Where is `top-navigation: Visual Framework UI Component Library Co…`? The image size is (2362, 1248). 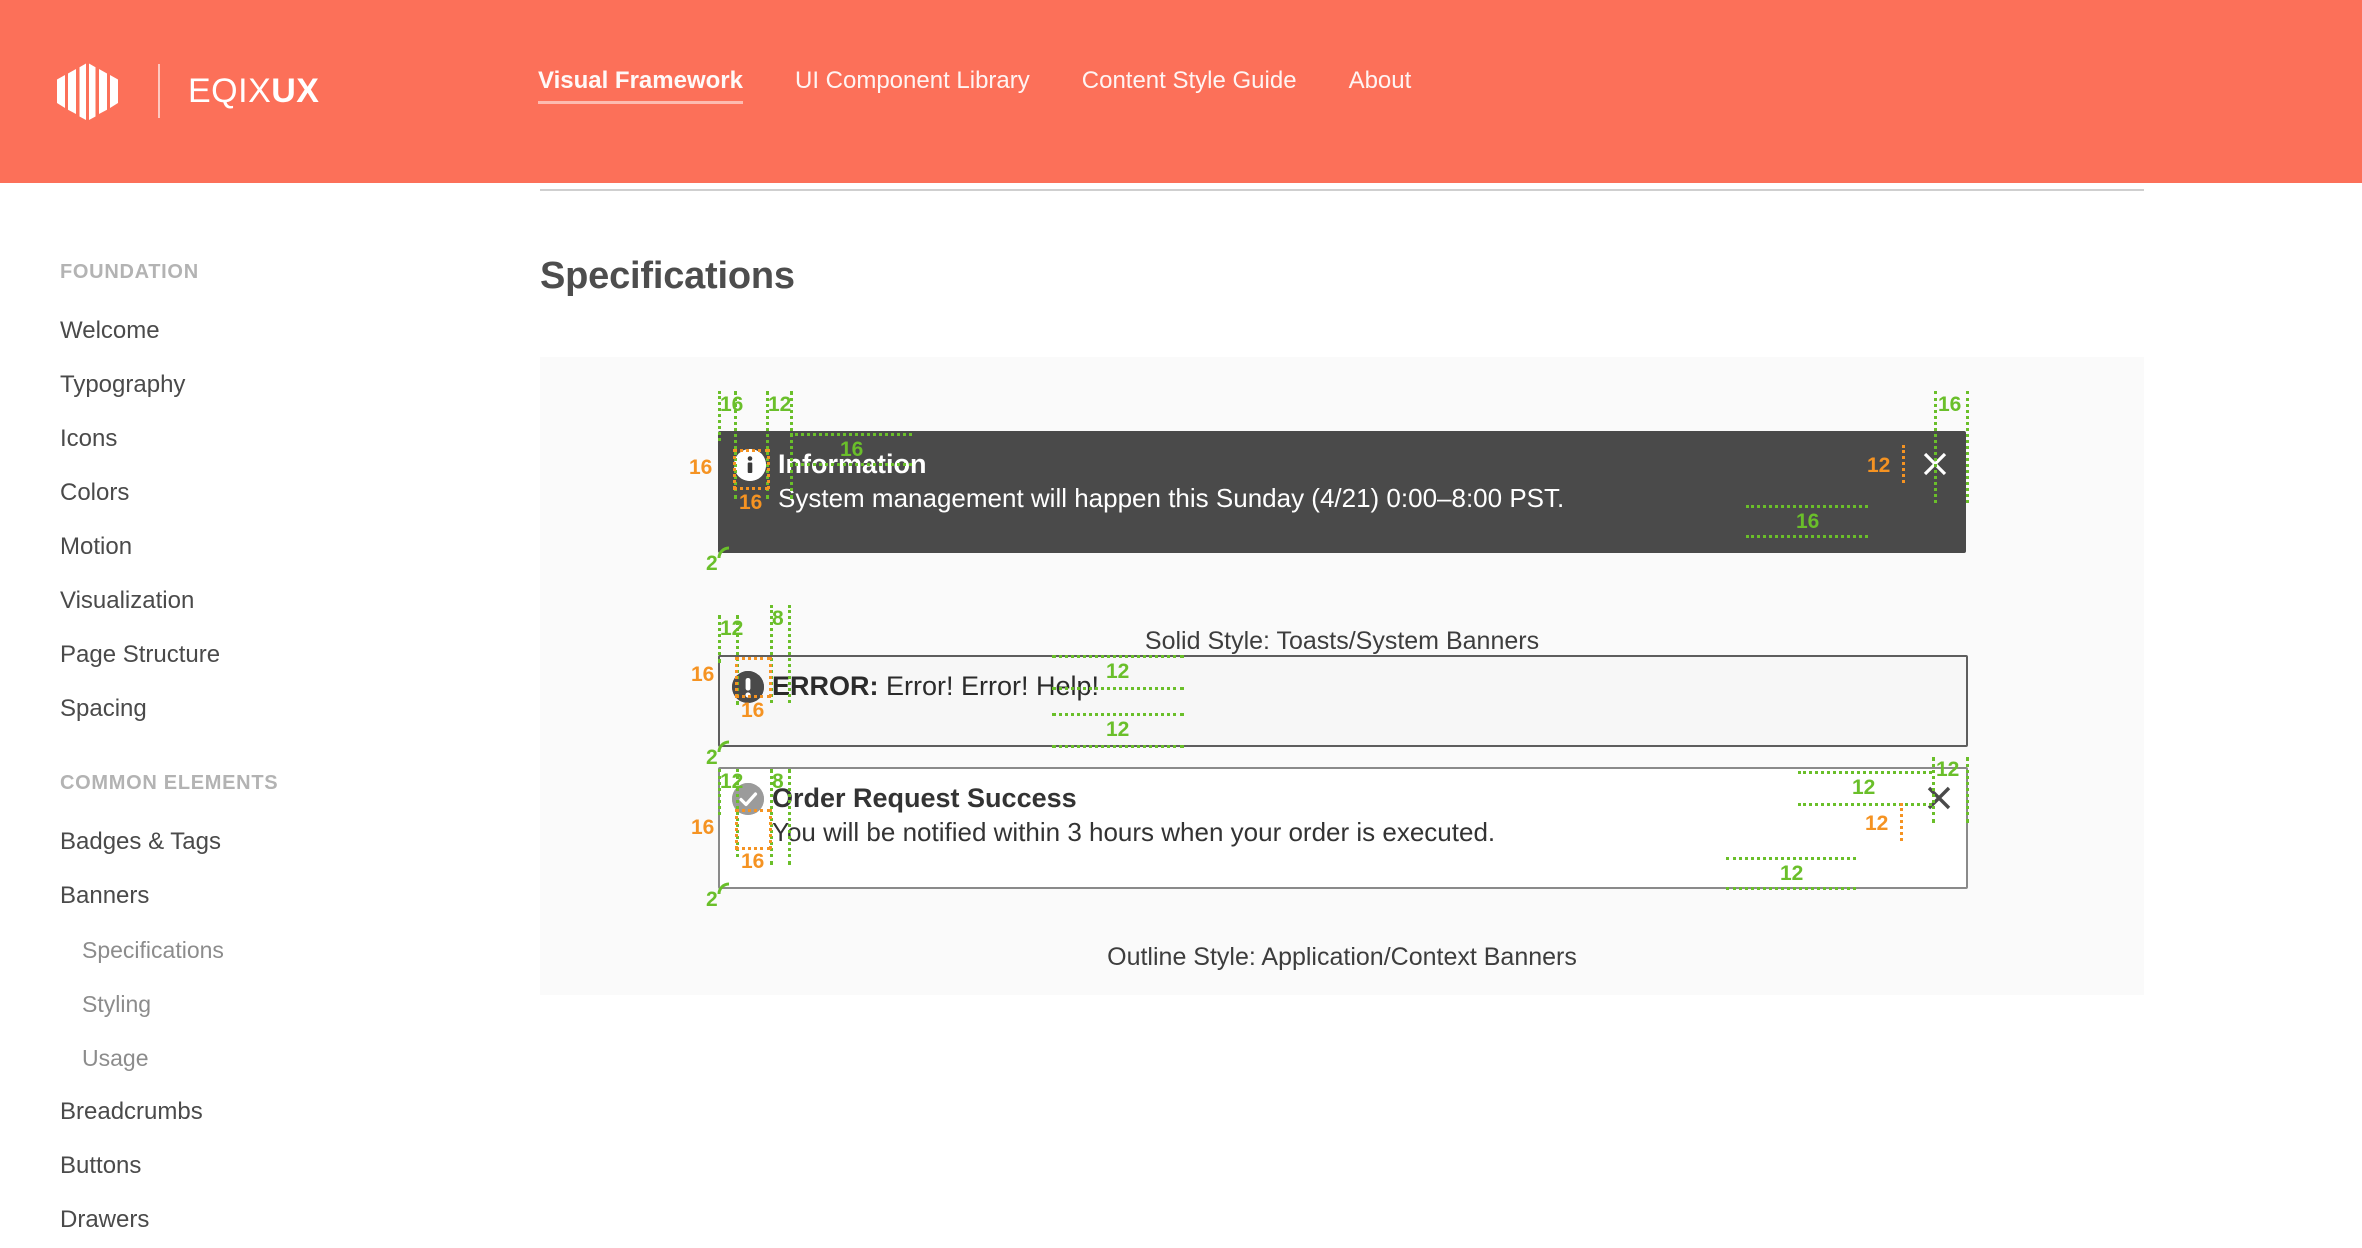 top-navigation: Visual Framework UI Component Library Co… is located at coordinates (974, 85).